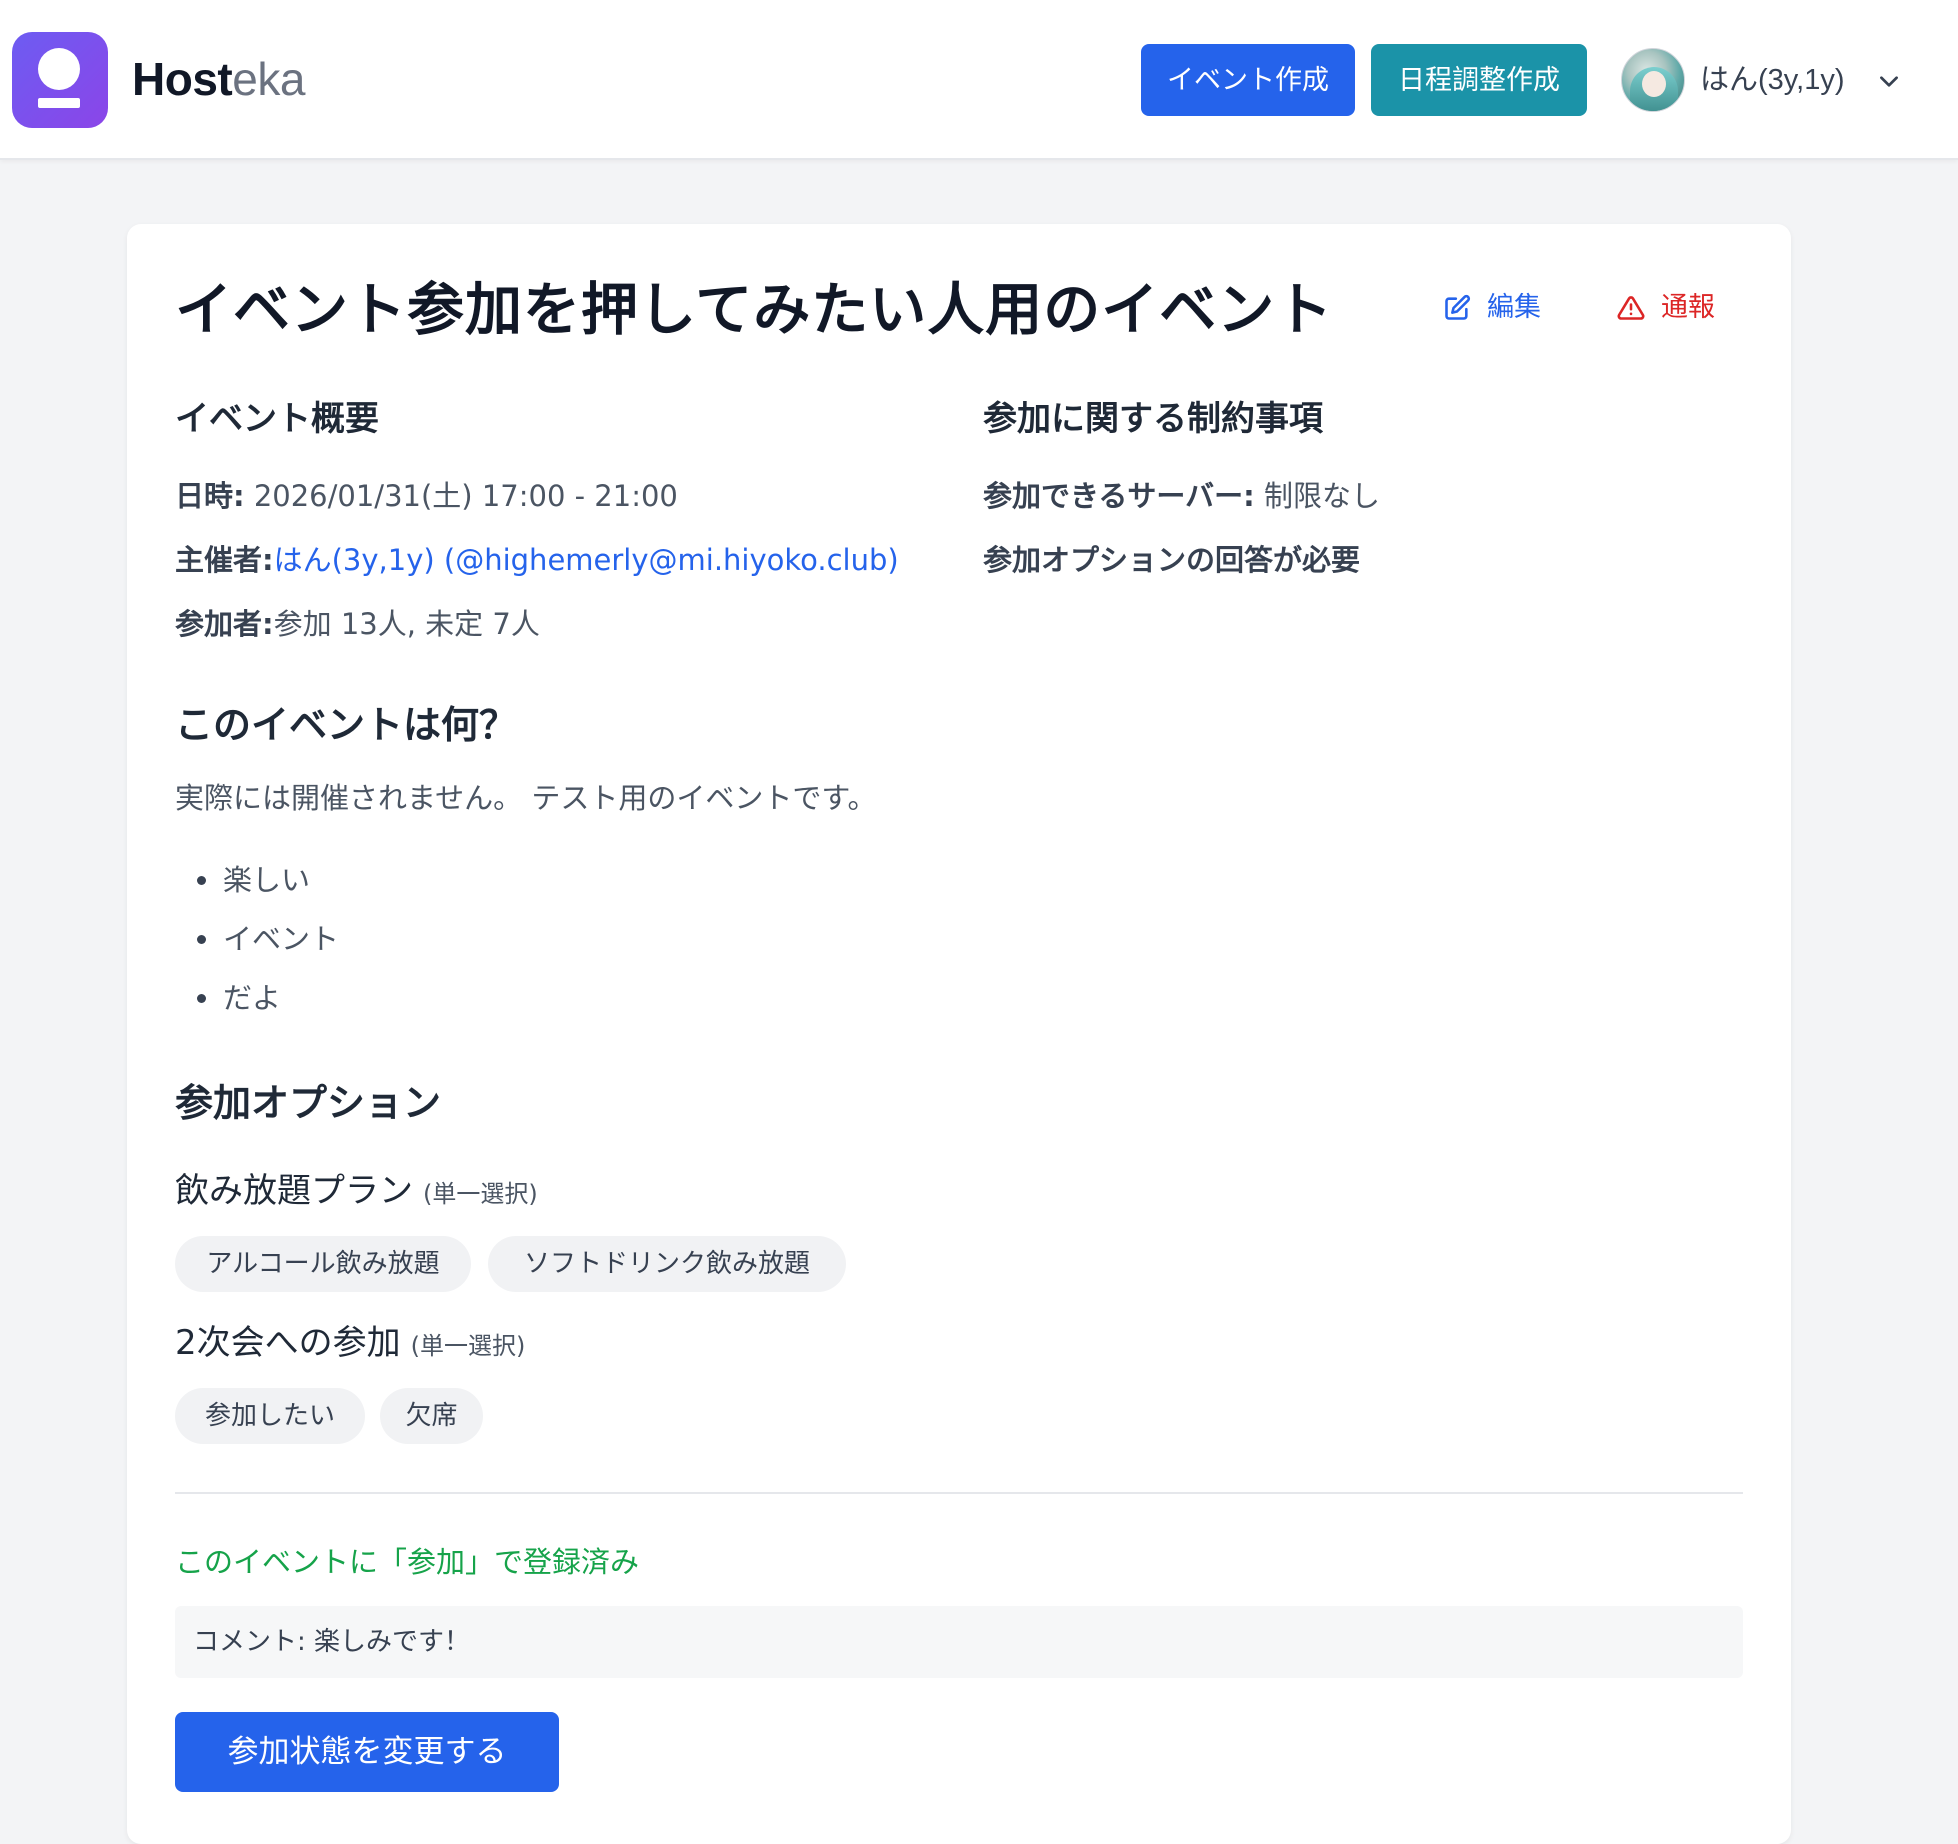 The image size is (1958, 1844). What do you see at coordinates (346, 725) in the screenshot?
I see `about-heading: このイベントは何？` at bounding box center [346, 725].